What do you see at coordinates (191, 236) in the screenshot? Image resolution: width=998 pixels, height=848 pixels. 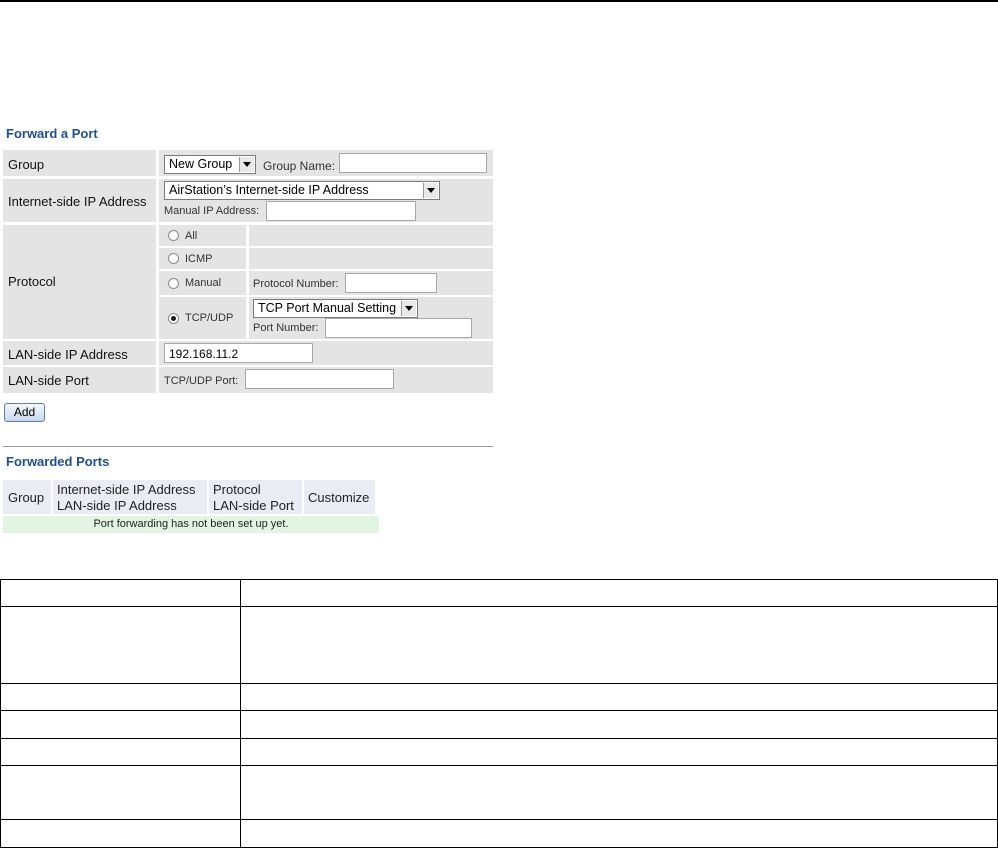 I see `protocol-all-label: All` at bounding box center [191, 236].